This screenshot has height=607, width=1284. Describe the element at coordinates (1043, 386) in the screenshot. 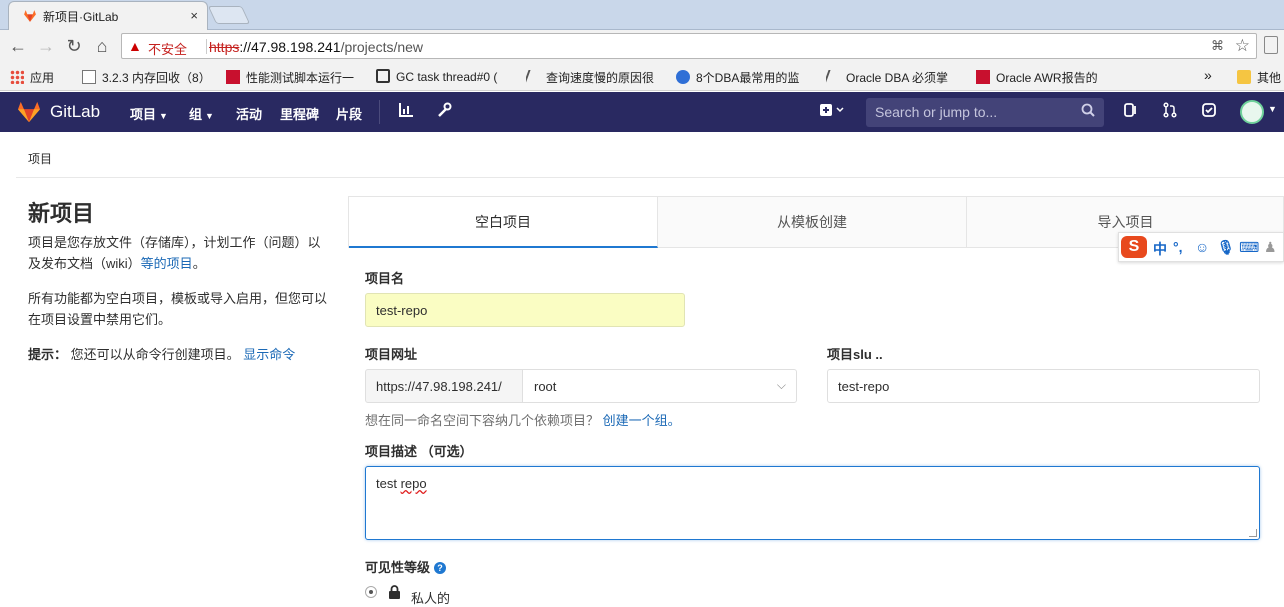

I see `project-slug-input: test-repo` at that location.